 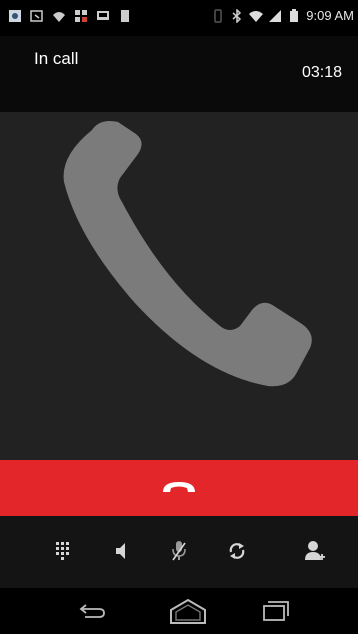 I want to click on vibrate-icon, so click(x=218, y=15).